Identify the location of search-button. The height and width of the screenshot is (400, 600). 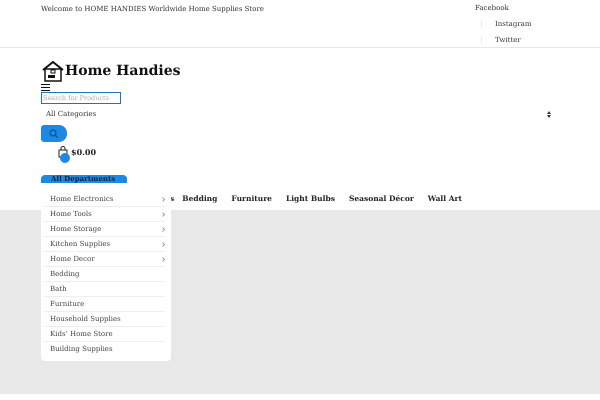
(54, 133).